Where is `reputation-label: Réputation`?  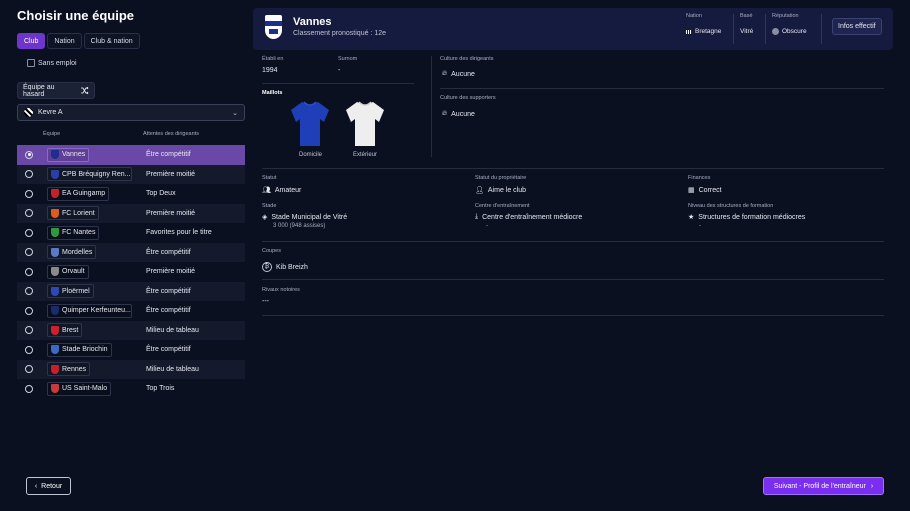
reputation-label: Réputation is located at coordinates (785, 16).